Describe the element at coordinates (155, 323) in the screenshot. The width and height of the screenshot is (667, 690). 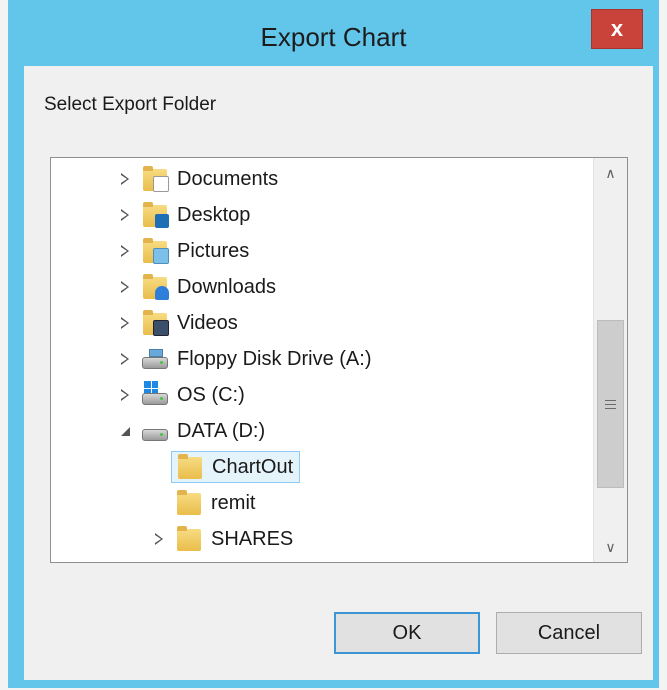
I see `videos-folder-icon` at that location.